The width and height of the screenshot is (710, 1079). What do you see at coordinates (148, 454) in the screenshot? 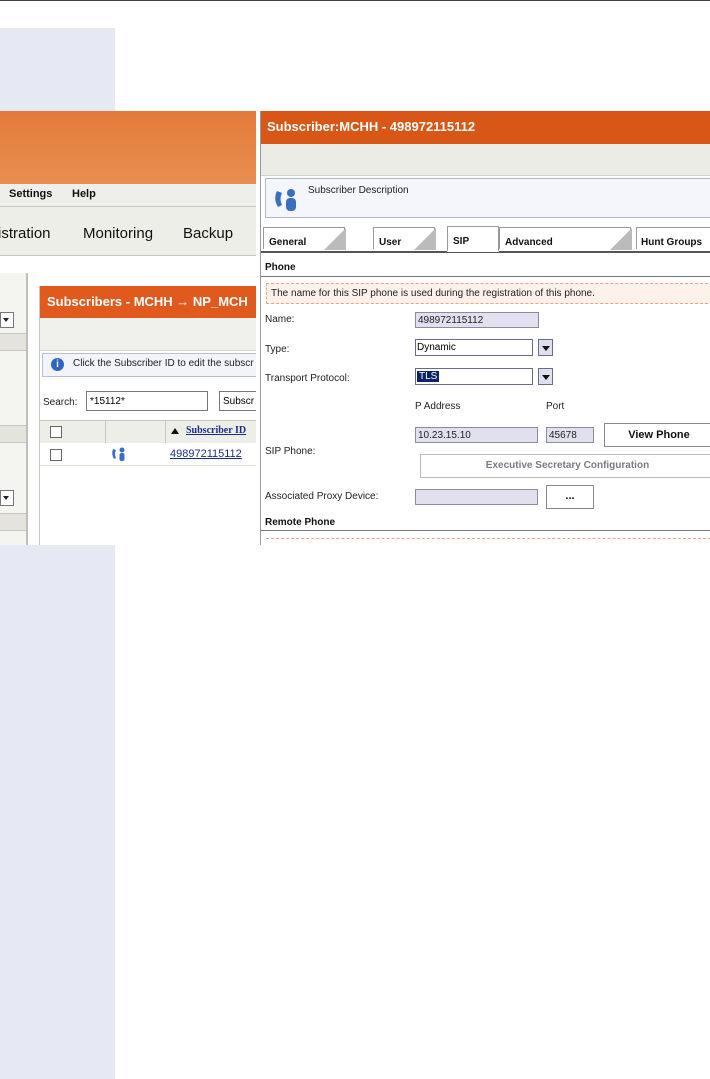
I see `table-row: 498972115112` at bounding box center [148, 454].